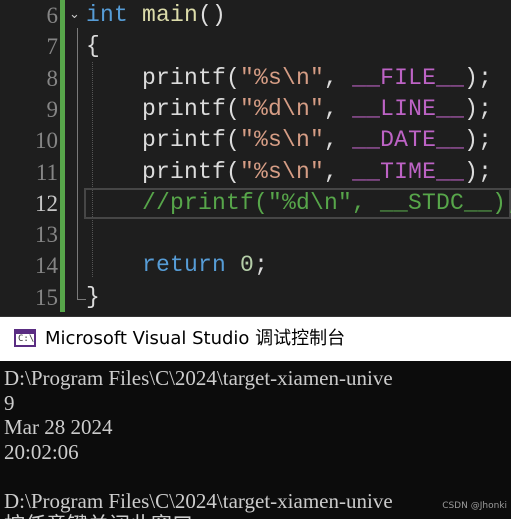 The width and height of the screenshot is (511, 519). Describe the element at coordinates (52, 78) in the screenshot. I see `line-number: 8` at that location.